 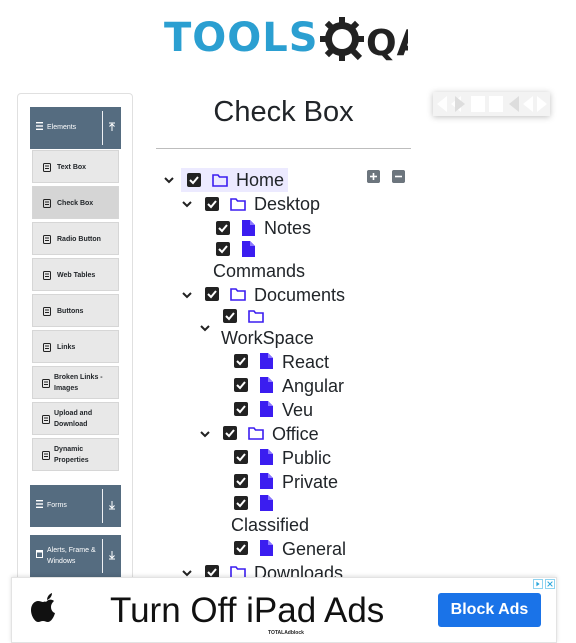 I want to click on tree-node-react: React, so click(x=305, y=362).